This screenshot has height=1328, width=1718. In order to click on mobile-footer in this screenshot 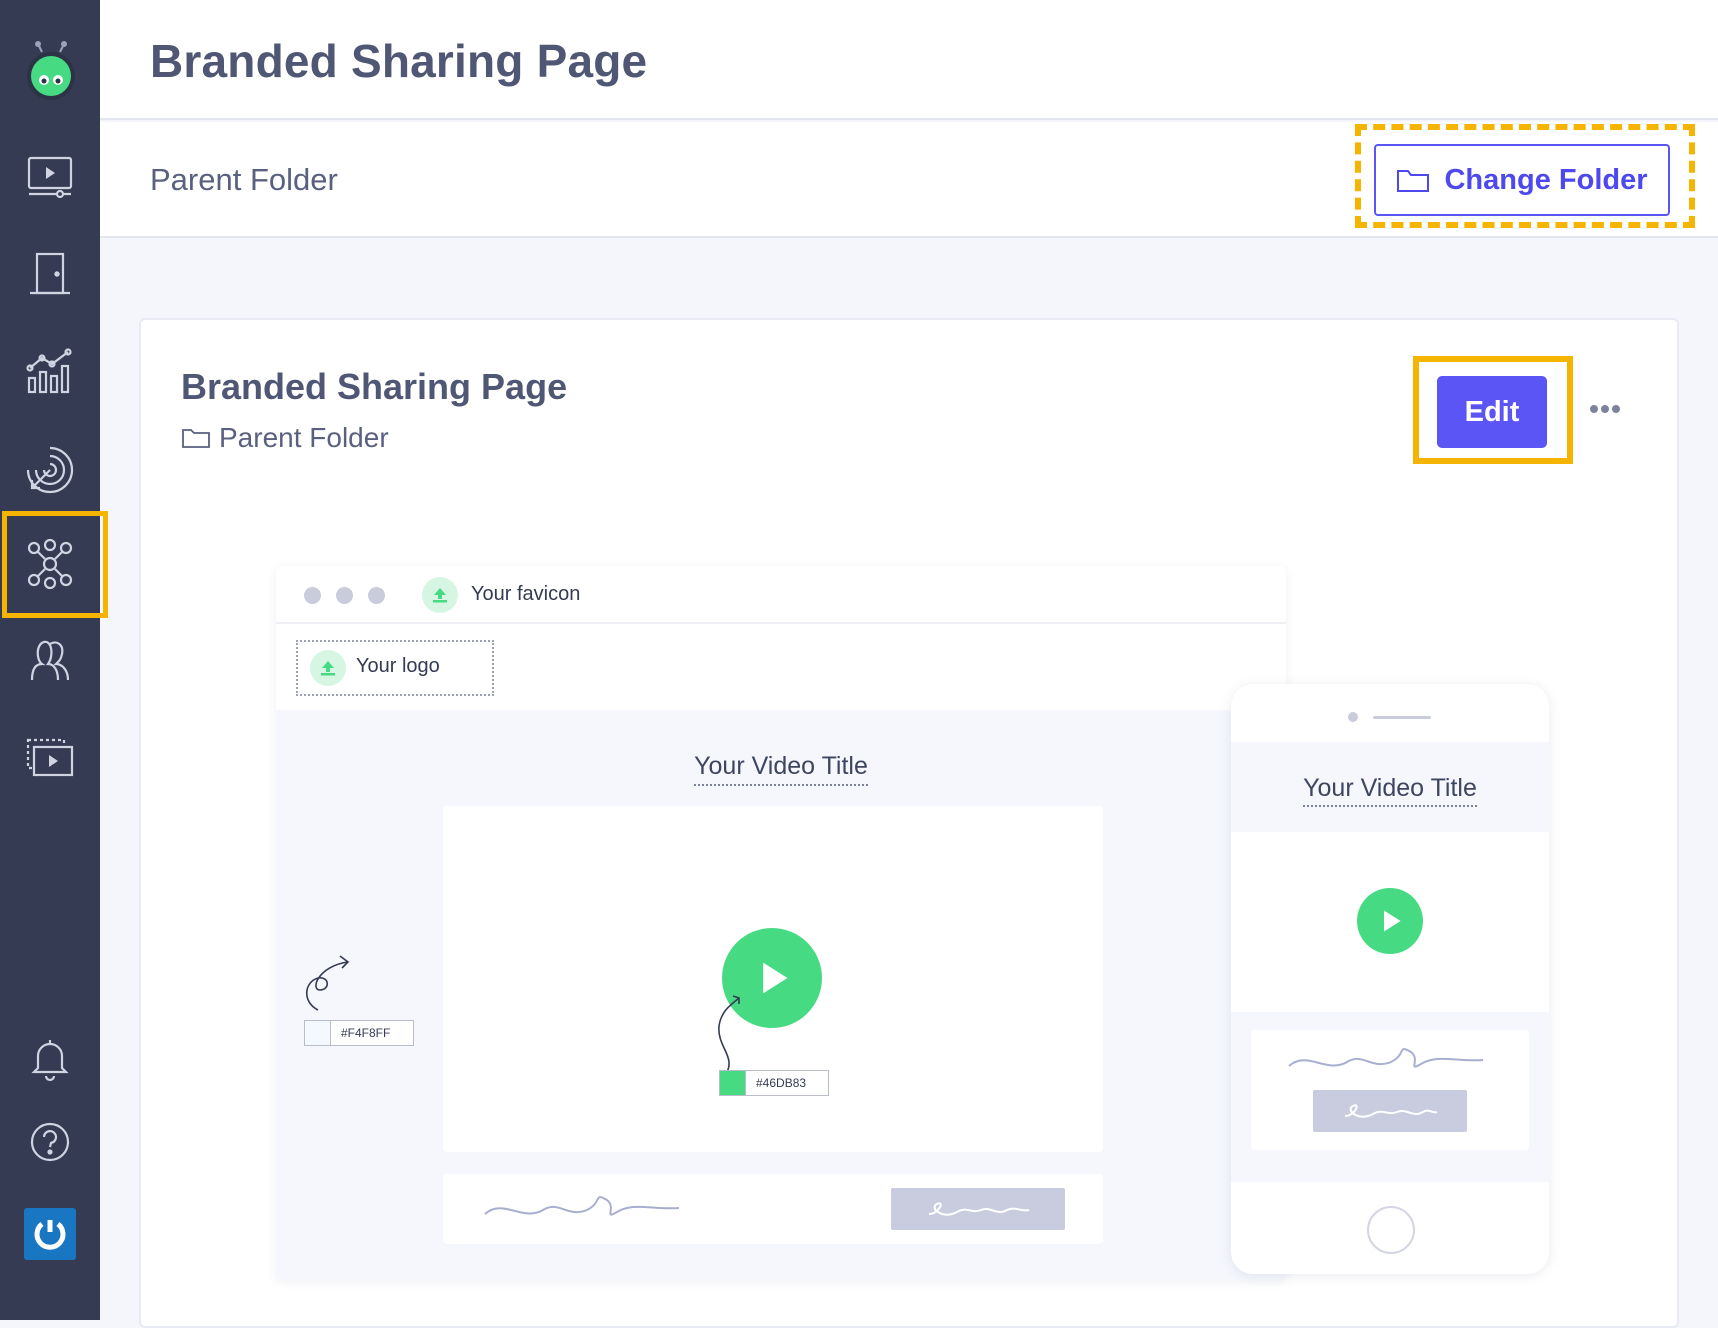, I will do `click(1390, 1097)`.